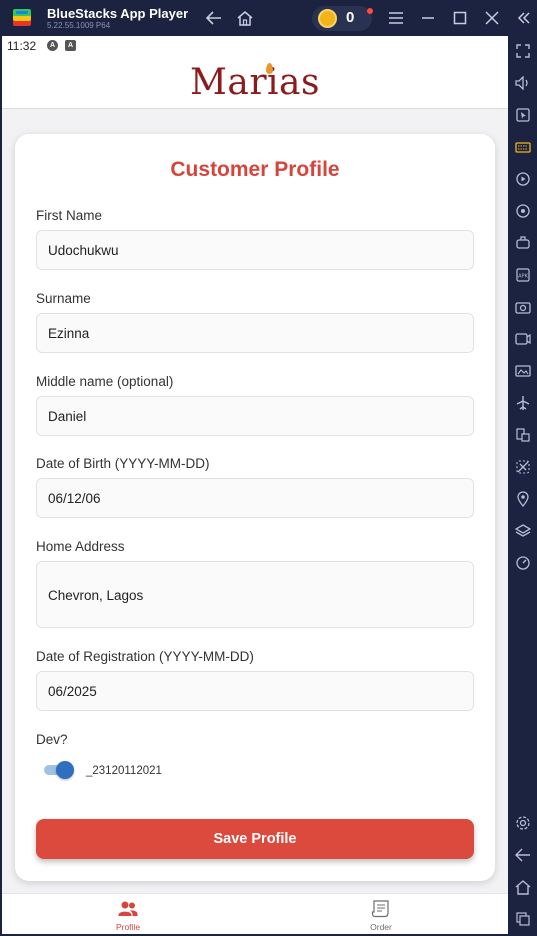  What do you see at coordinates (74, 498) in the screenshot?
I see `dob-value: 06/12/06` at bounding box center [74, 498].